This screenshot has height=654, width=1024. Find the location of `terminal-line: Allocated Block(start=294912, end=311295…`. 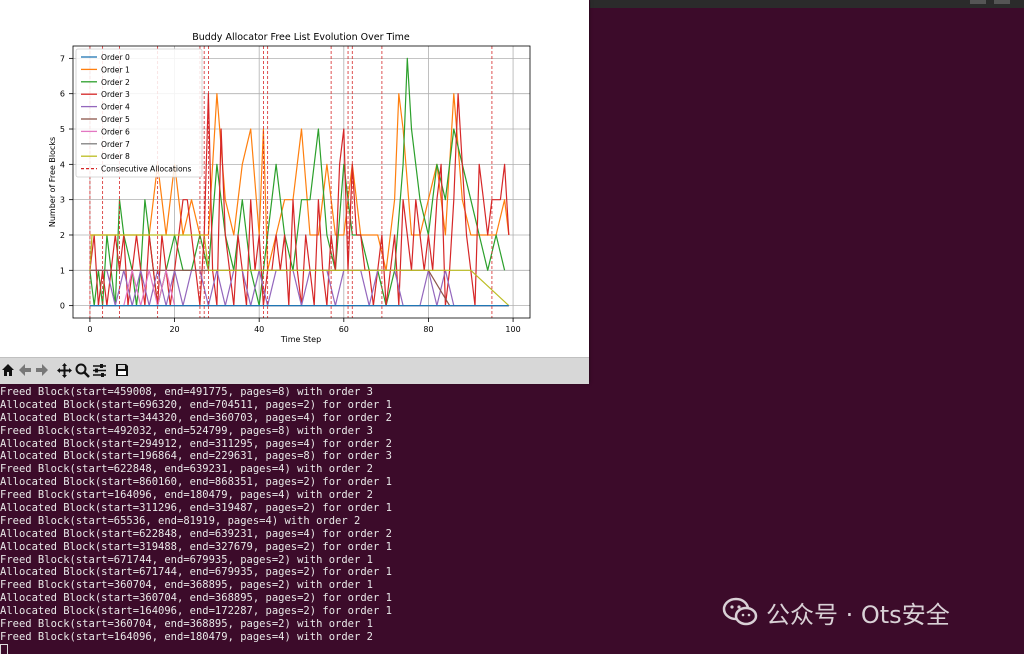

terminal-line: Allocated Block(start=294912, end=311295… is located at coordinates (196, 443).